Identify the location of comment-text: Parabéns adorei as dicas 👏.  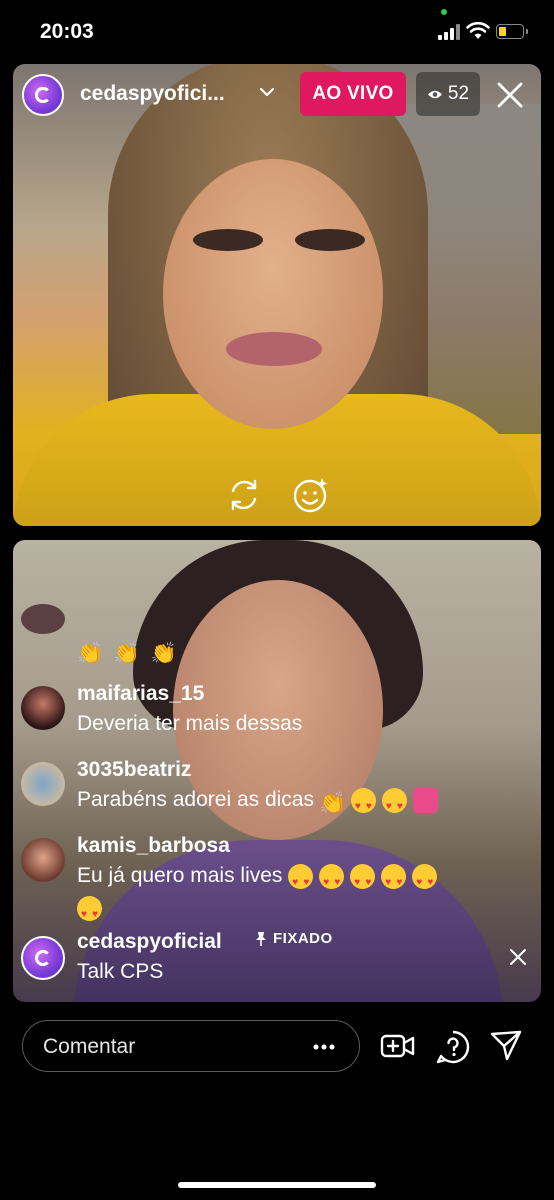
(260, 803).